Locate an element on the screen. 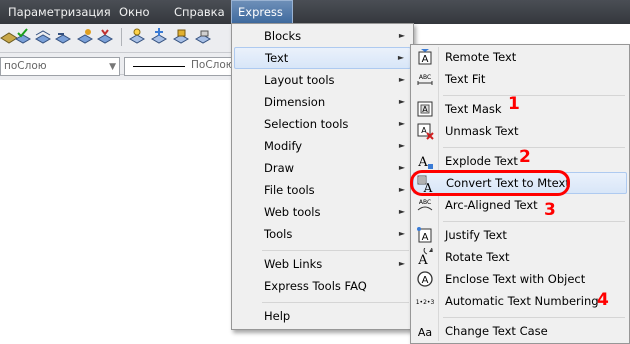 The width and height of the screenshot is (630, 344). change-case-icon: Aa is located at coordinates (425, 332).